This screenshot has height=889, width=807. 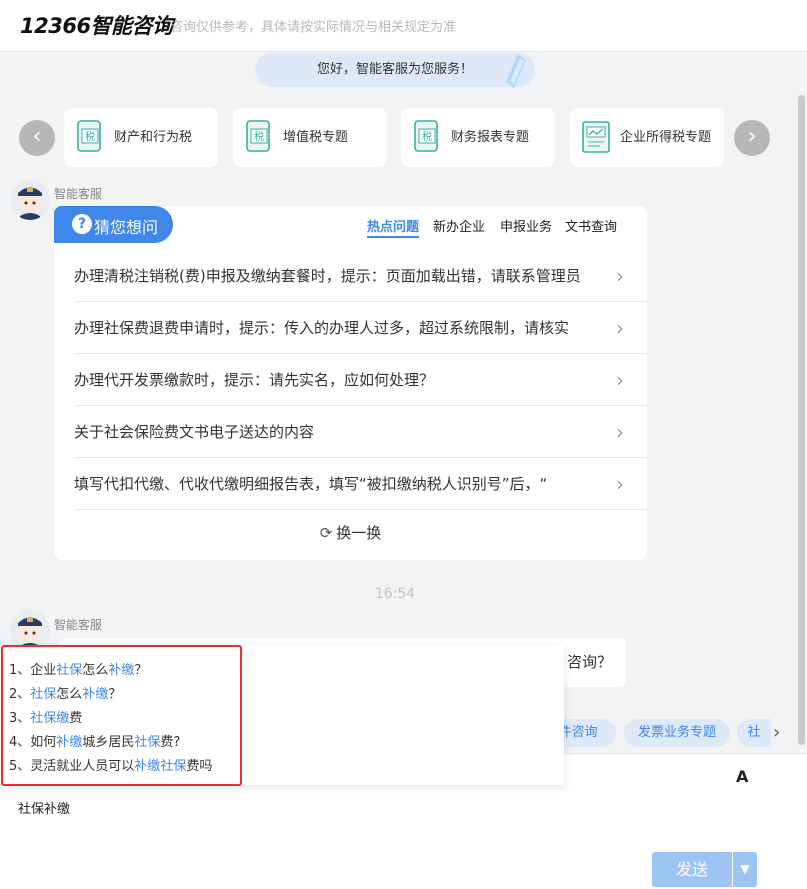 I want to click on topic-card-vat: 税 增值税专题, so click(x=310, y=137).